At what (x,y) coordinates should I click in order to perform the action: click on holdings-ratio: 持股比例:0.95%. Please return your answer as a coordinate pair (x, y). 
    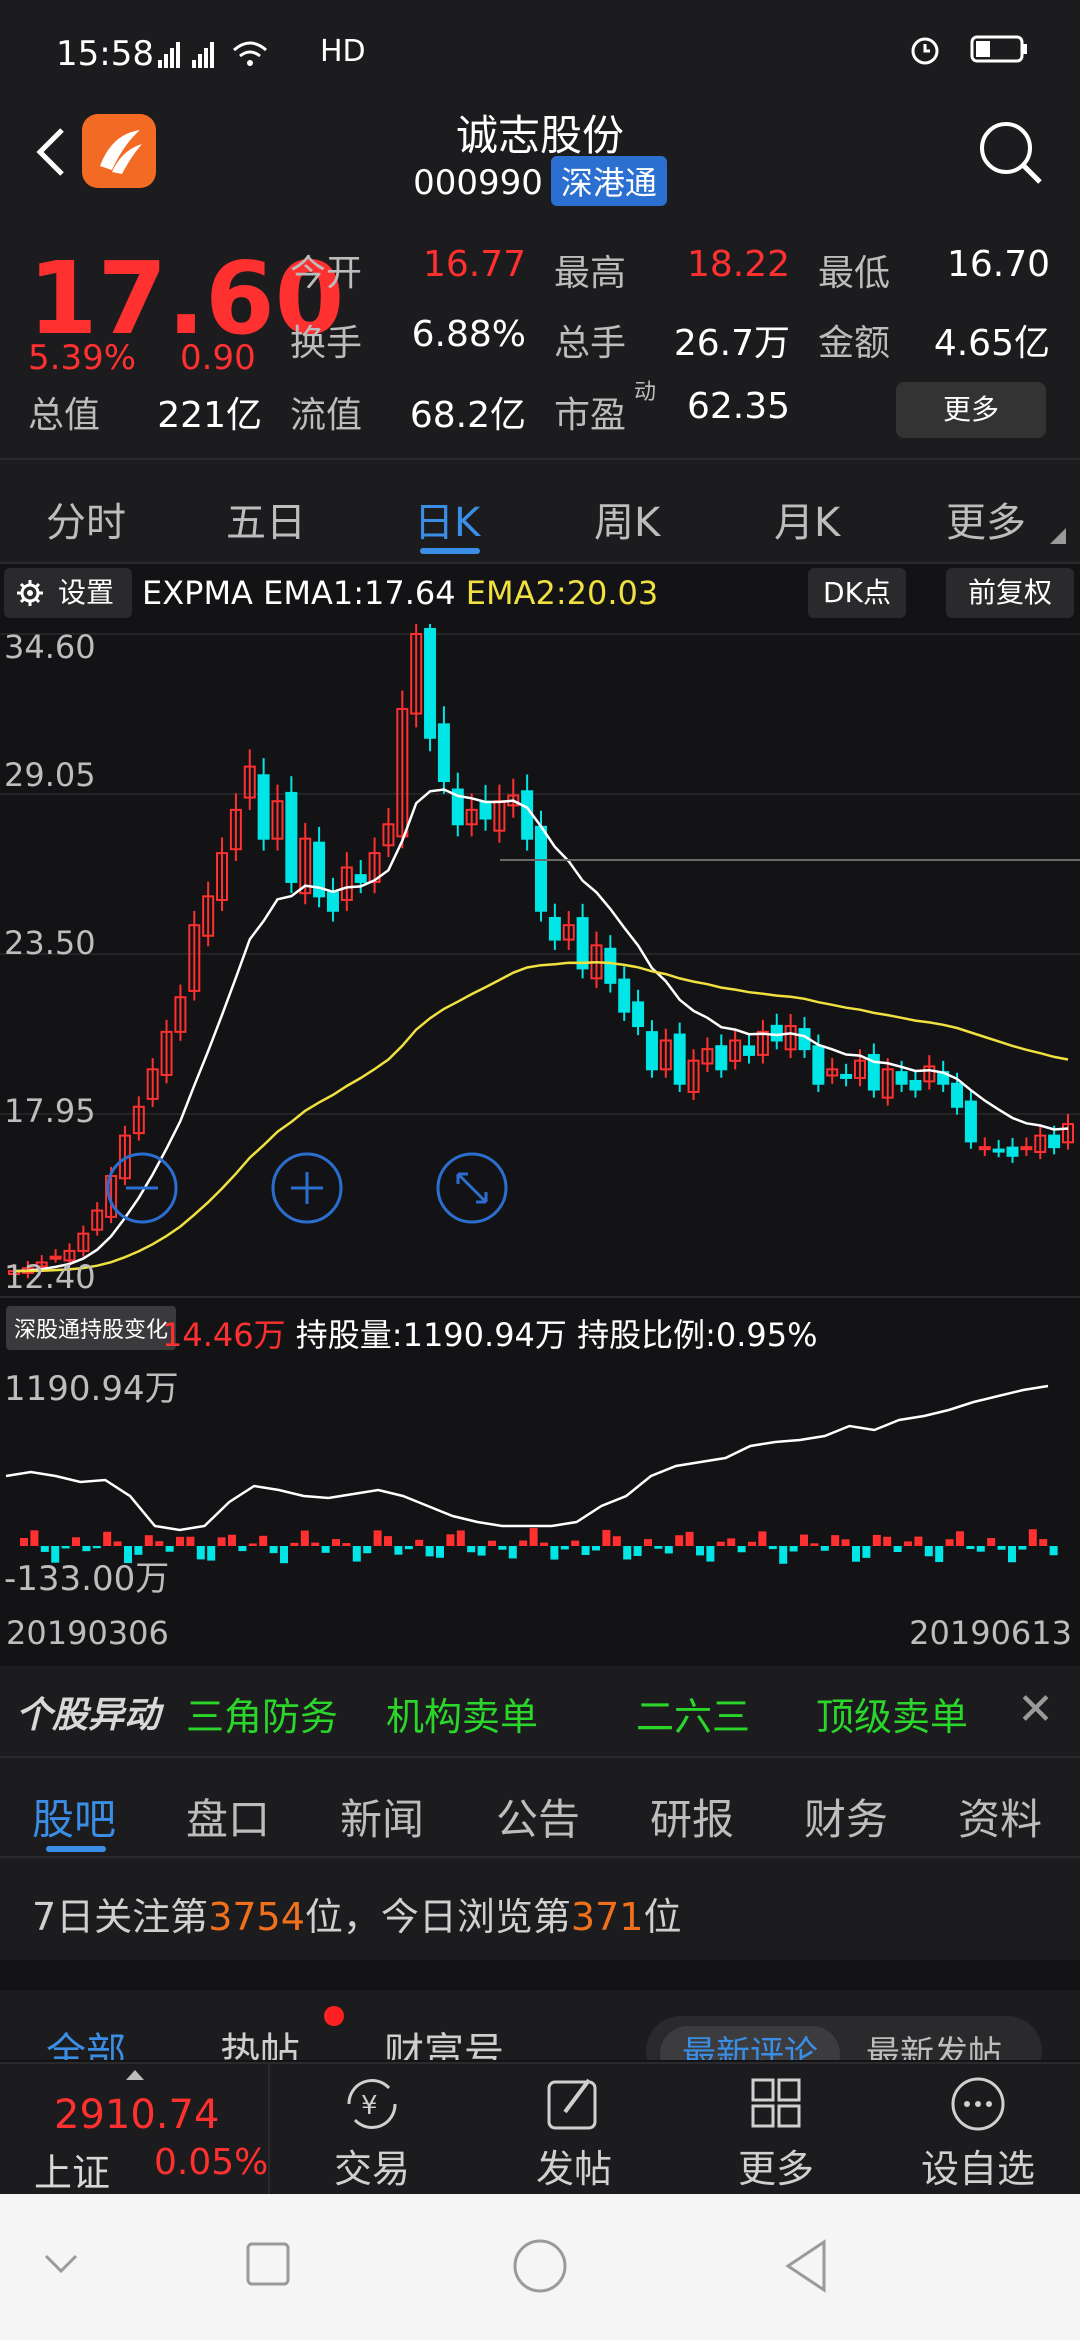
    Looking at the image, I should click on (697, 1335).